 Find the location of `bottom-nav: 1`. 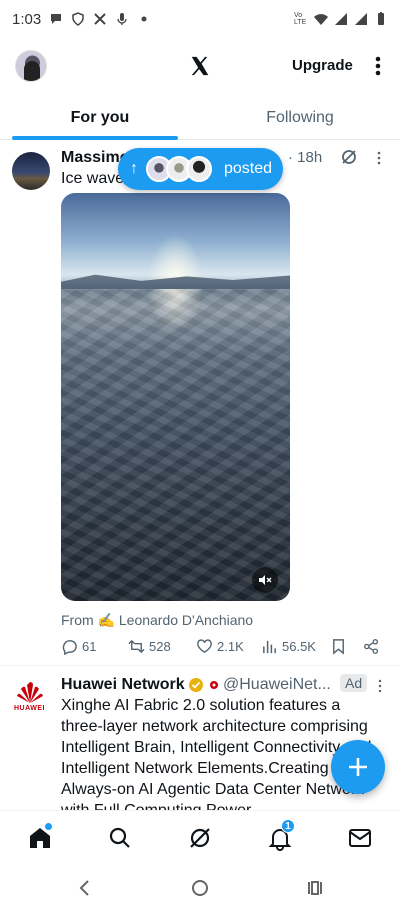

bottom-nav: 1 is located at coordinates (200, 837).